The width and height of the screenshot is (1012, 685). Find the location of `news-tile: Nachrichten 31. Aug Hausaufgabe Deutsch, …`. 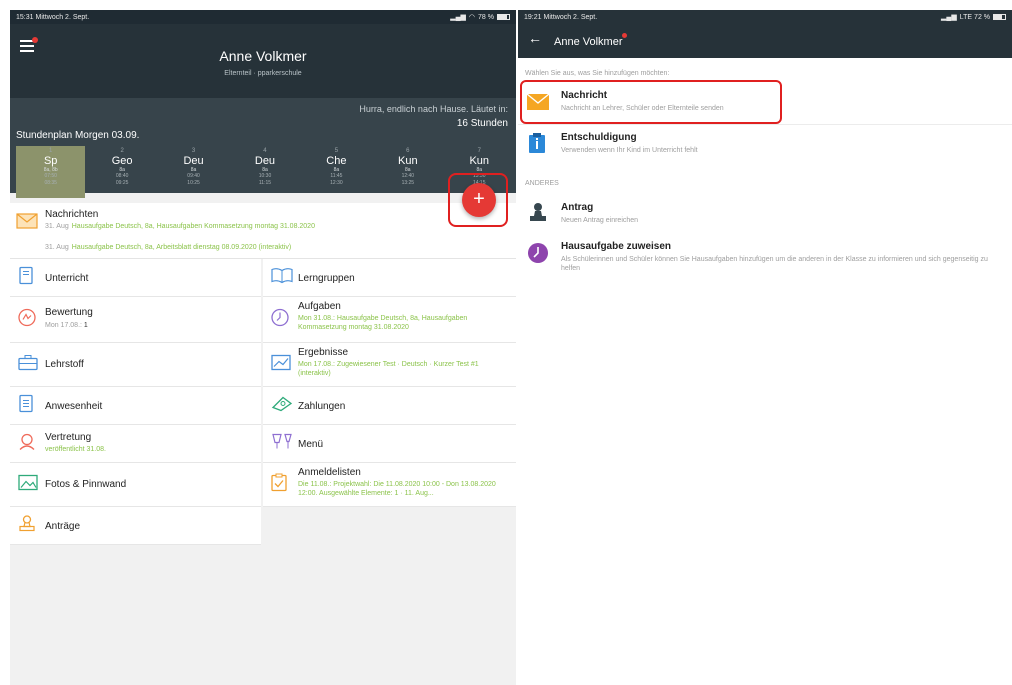

news-tile: Nachrichten 31. Aug Hausaufgabe Deutsch, … is located at coordinates (263, 231).